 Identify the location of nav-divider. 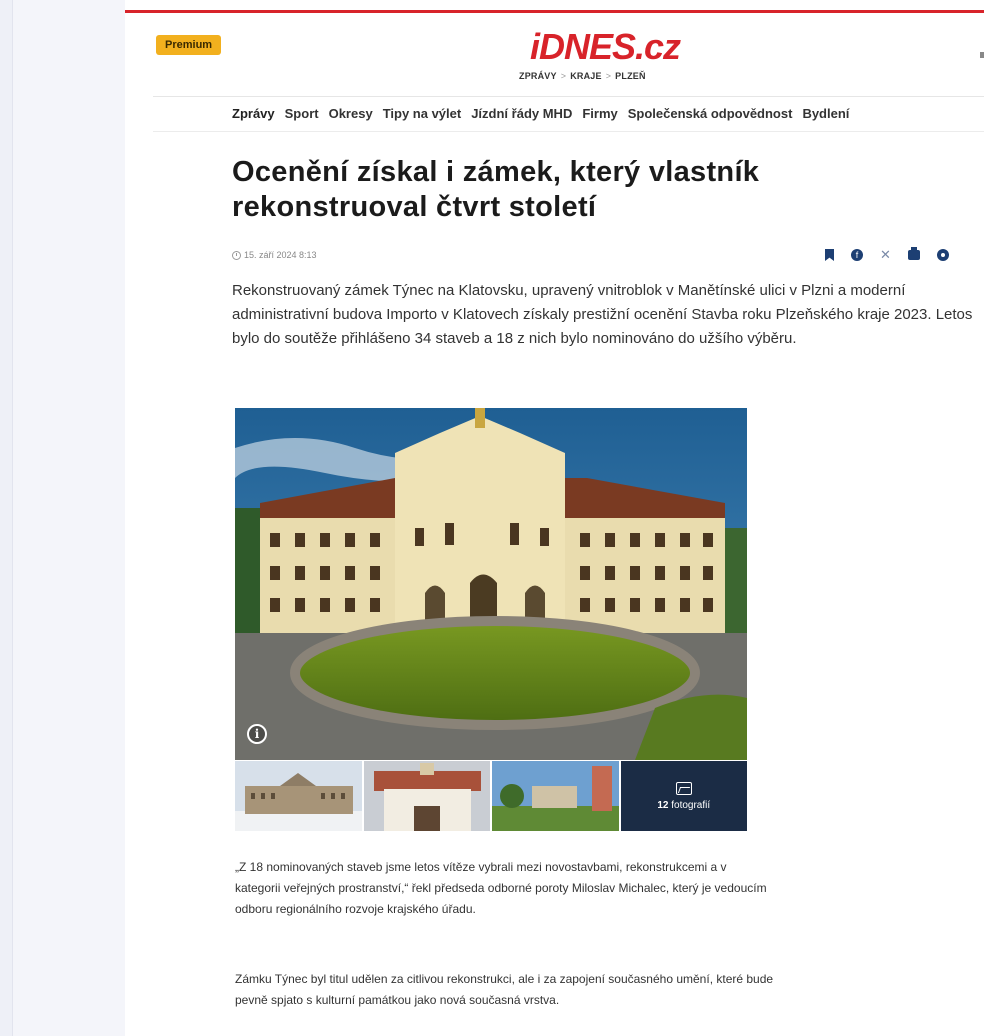
(568, 131).